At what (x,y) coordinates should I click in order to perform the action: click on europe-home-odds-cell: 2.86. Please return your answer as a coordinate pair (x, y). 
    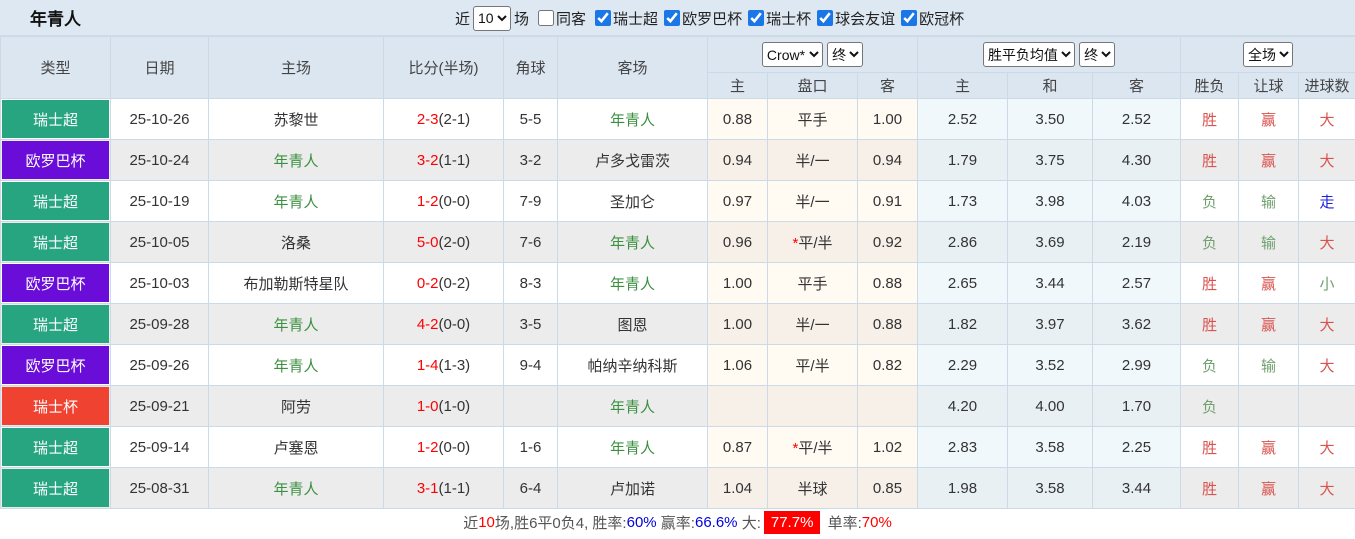
    Looking at the image, I should click on (963, 242).